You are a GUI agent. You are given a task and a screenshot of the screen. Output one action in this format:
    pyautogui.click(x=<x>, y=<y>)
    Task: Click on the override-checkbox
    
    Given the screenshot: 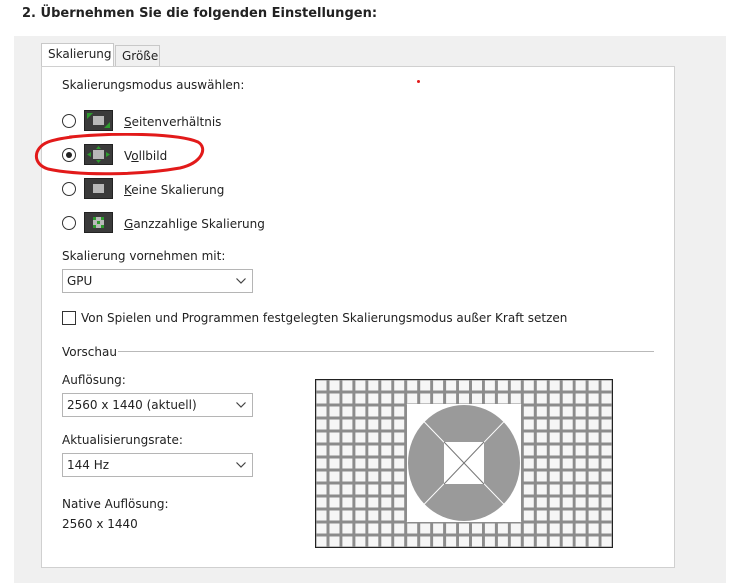 What is the action you would take?
    pyautogui.click(x=69, y=318)
    